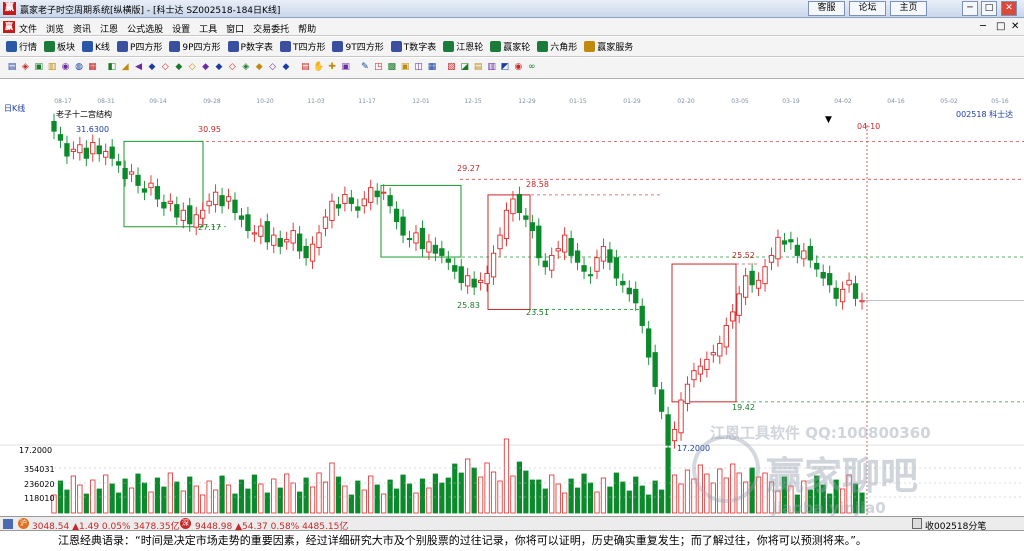 The height and width of the screenshot is (551, 1024). Describe the element at coordinates (419, 67) in the screenshot. I see `window-tool-icon: ◫` at that location.